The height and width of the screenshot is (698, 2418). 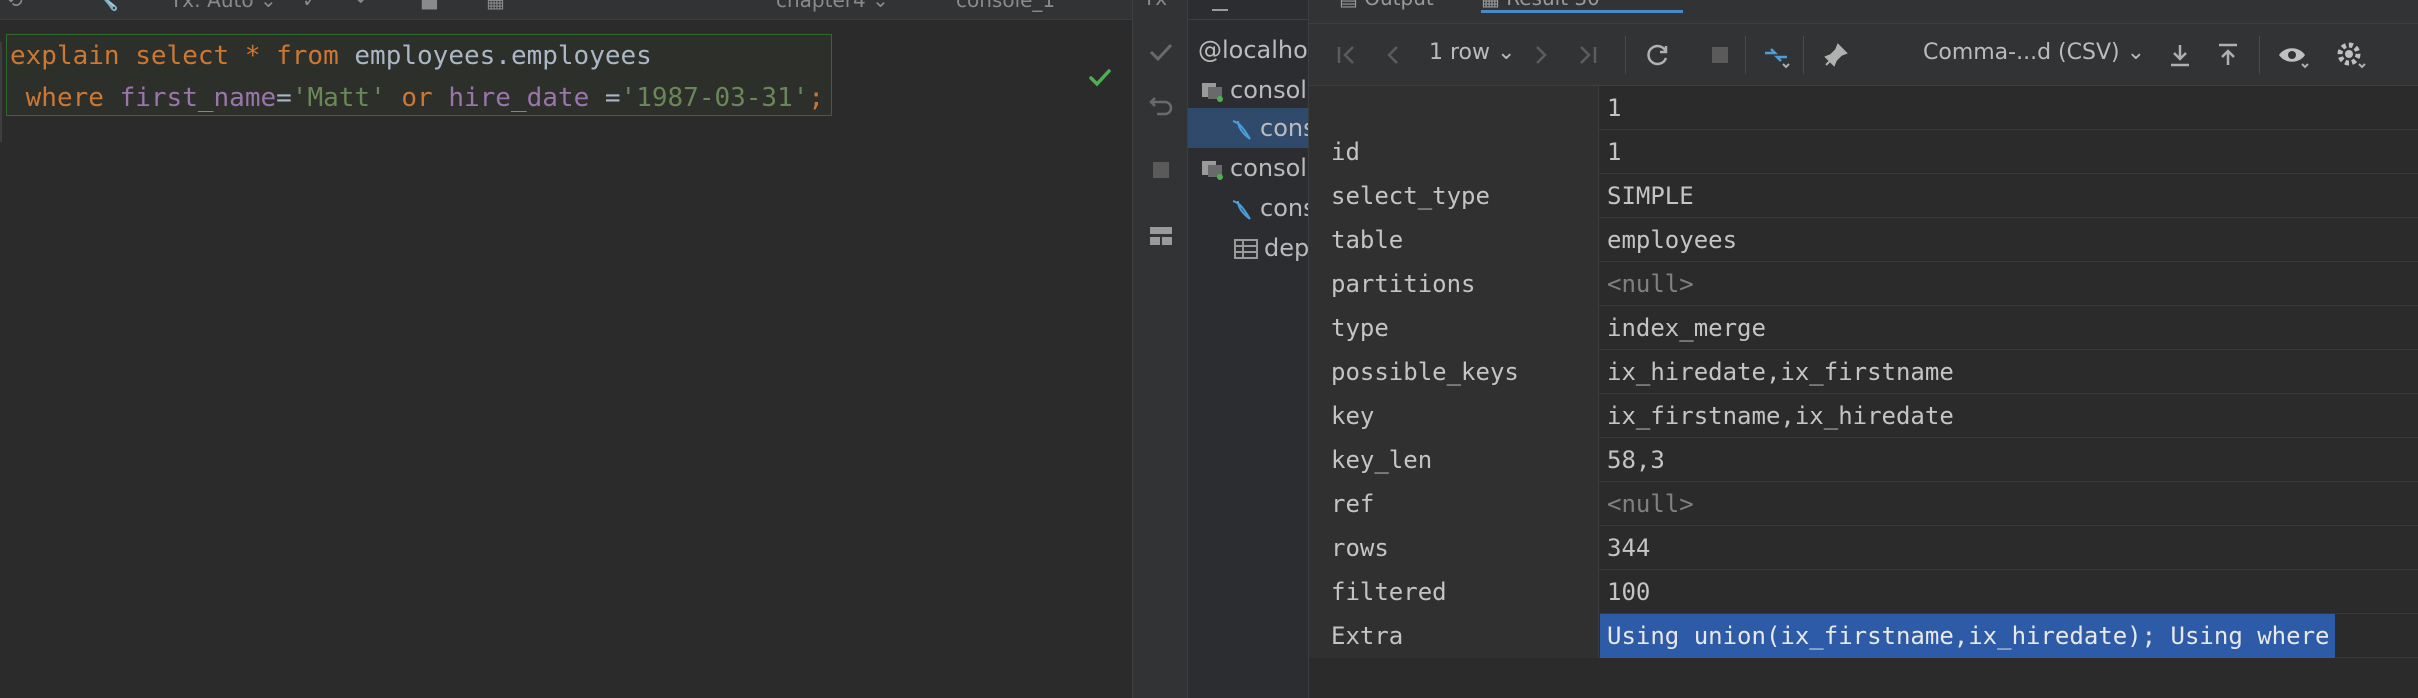 What do you see at coordinates (2350, 55) in the screenshot?
I see `gear-icon` at bounding box center [2350, 55].